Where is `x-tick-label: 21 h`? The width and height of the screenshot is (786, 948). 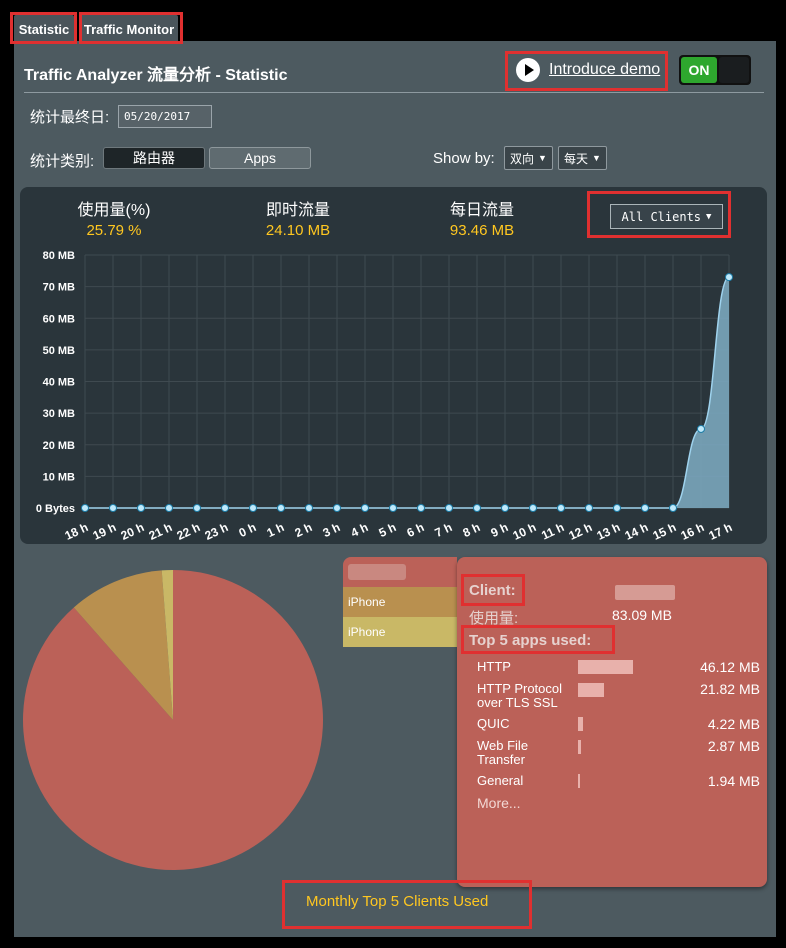
x-tick-label: 21 h is located at coordinates (161, 531).